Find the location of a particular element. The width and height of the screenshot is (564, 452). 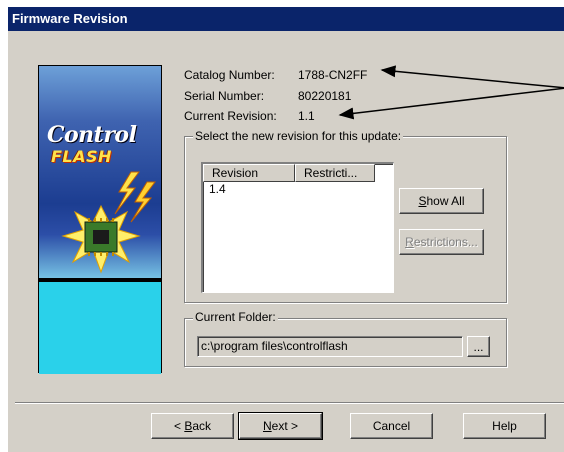

revision-group-title: Select the new revision for this update: is located at coordinates (298, 136).